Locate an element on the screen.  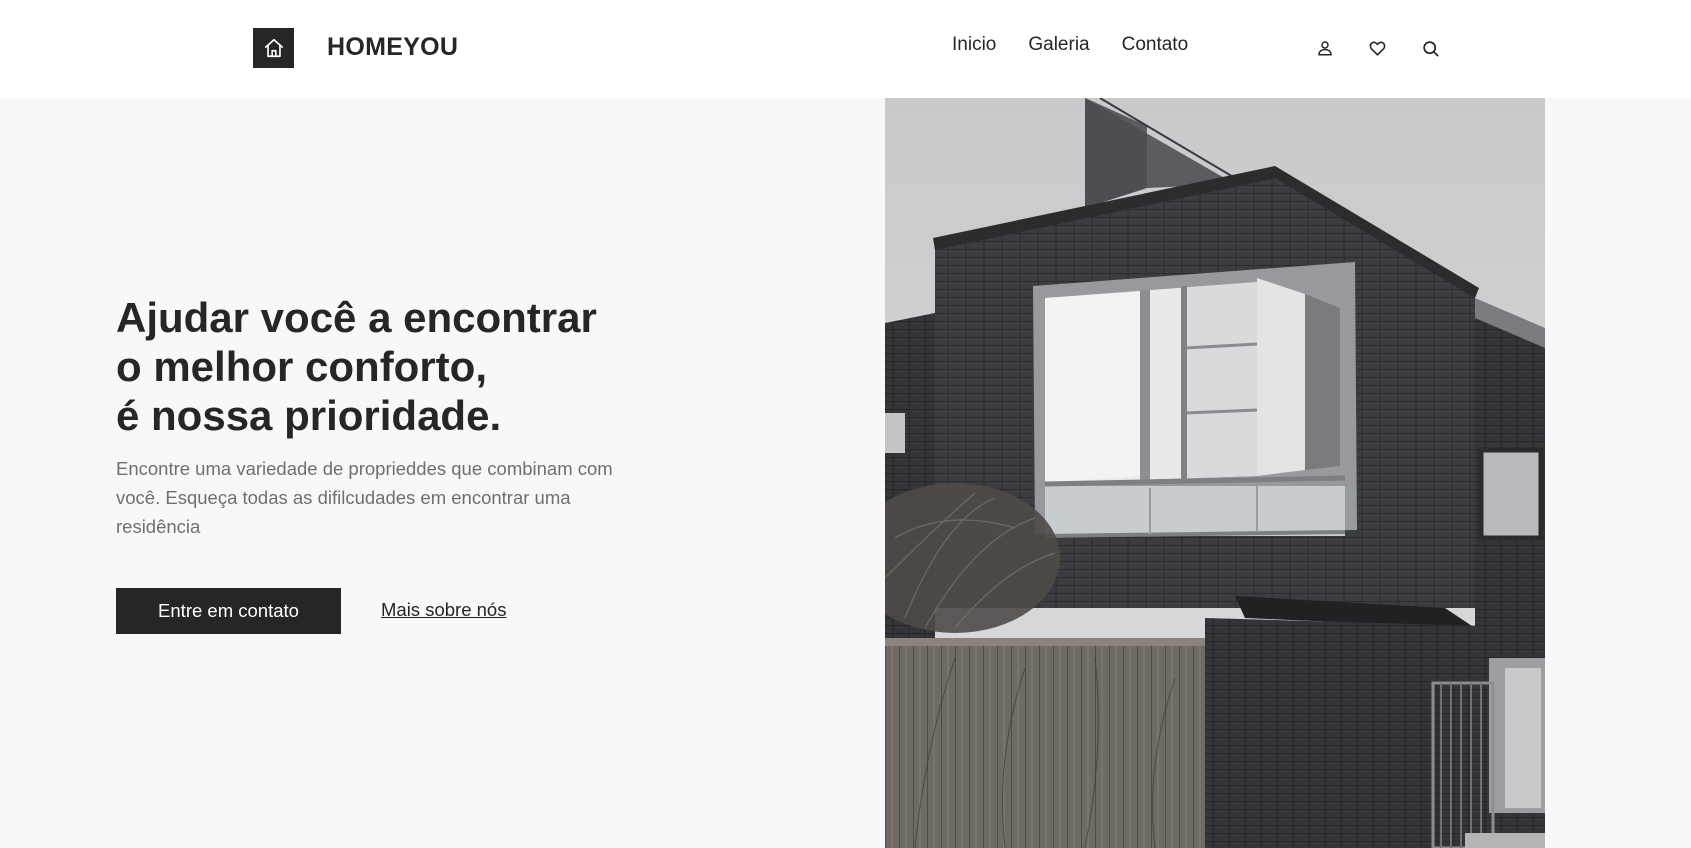
hero-title-line-2: o melhor conforto, is located at coordinates (301, 366).